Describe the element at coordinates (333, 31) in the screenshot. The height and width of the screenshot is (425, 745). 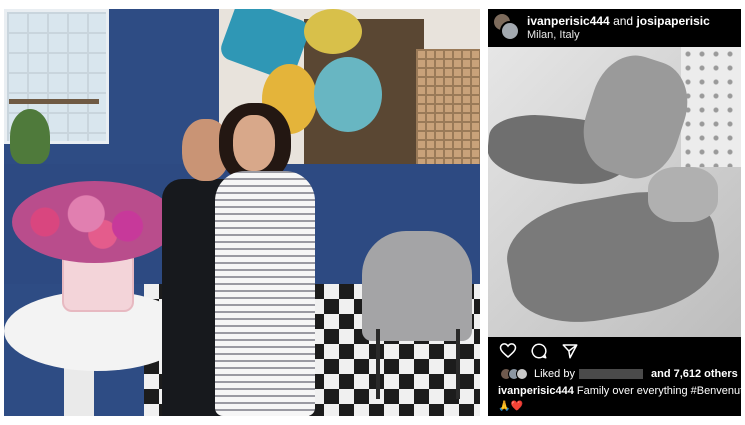
I see `yellow-balloon` at that location.